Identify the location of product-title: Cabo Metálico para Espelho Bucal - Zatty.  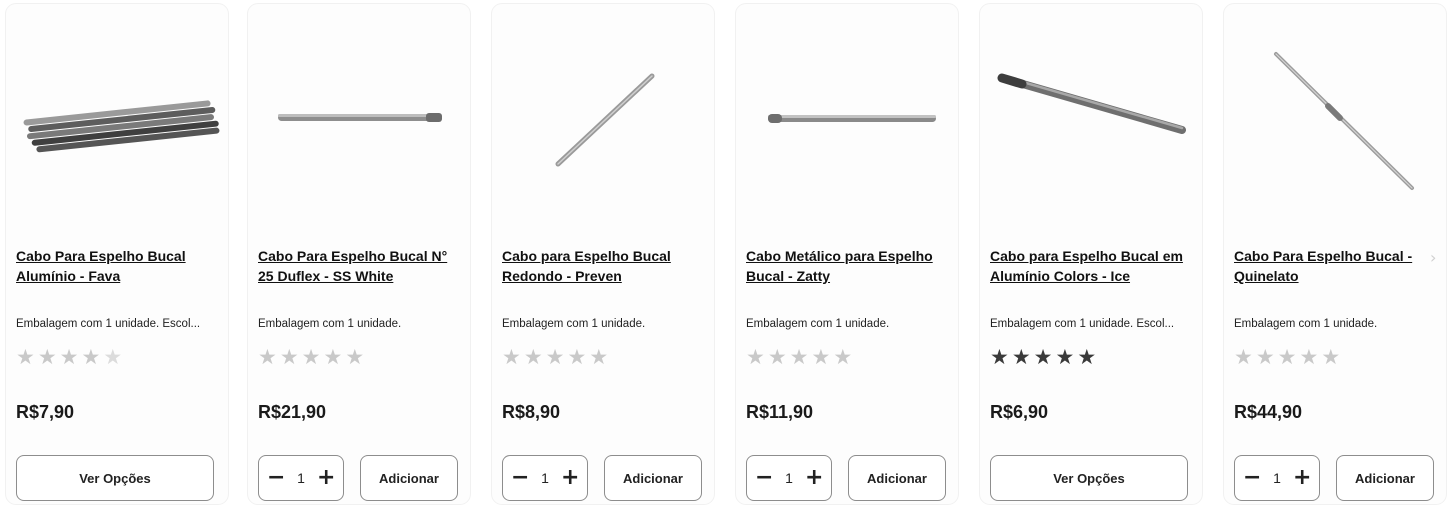
(846, 266).